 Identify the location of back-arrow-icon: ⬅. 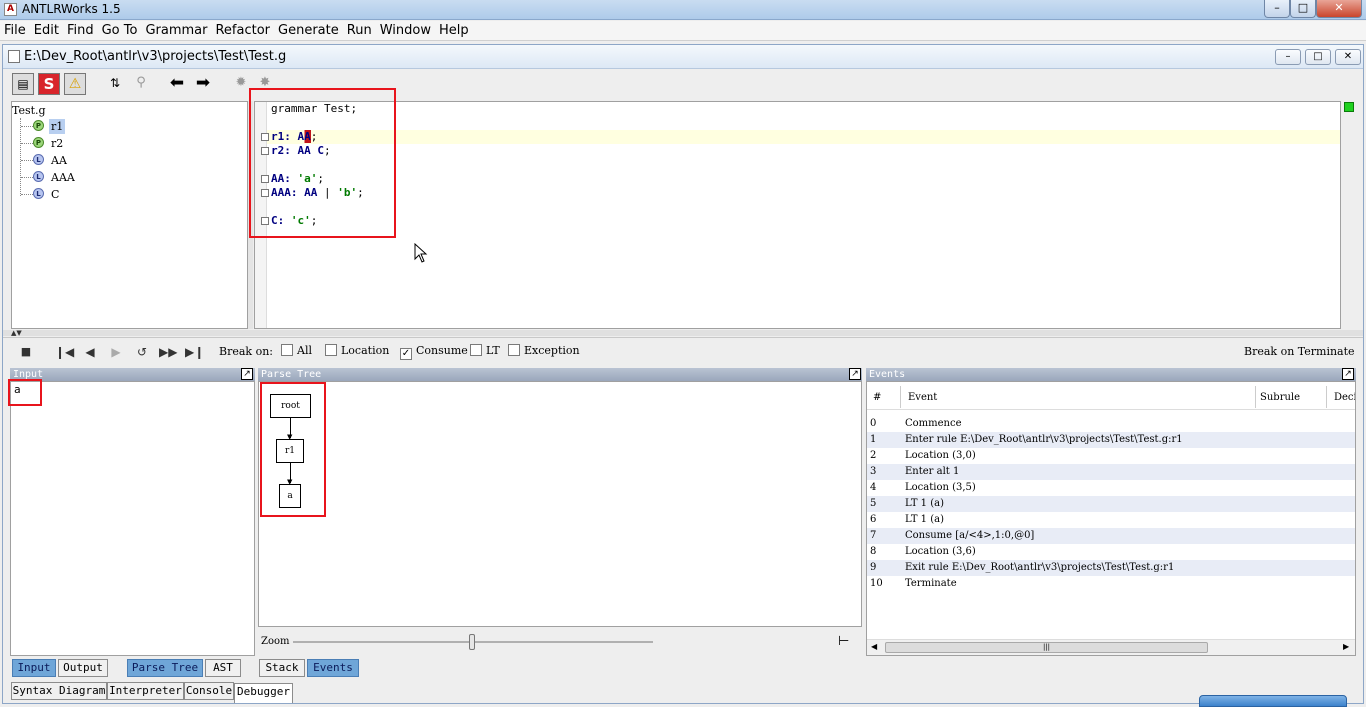
(177, 84).